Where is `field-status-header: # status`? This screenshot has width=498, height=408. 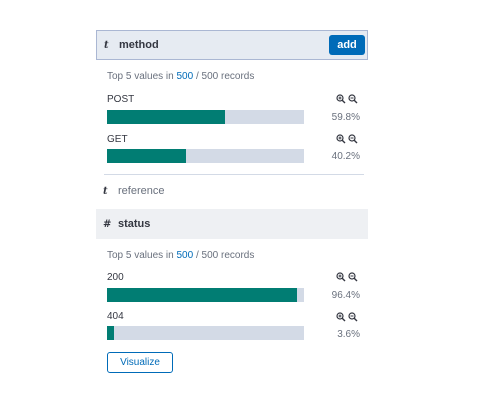
field-status-header: # status is located at coordinates (232, 224).